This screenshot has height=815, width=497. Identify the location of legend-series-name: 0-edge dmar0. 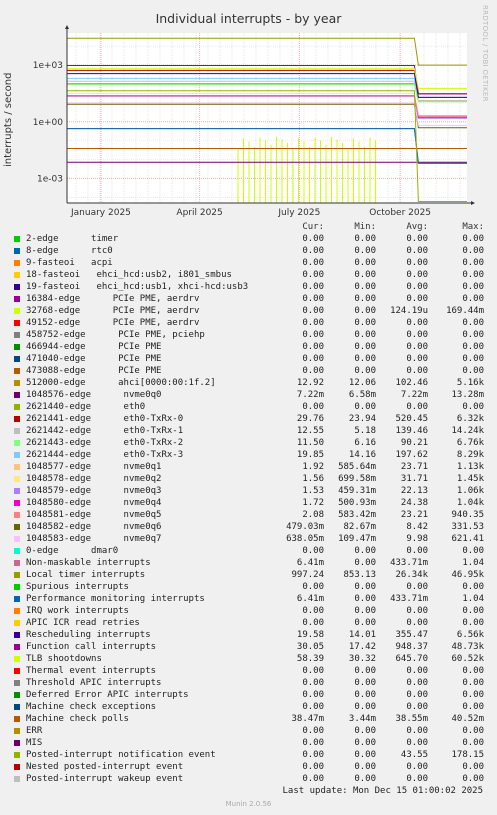
(72, 551).